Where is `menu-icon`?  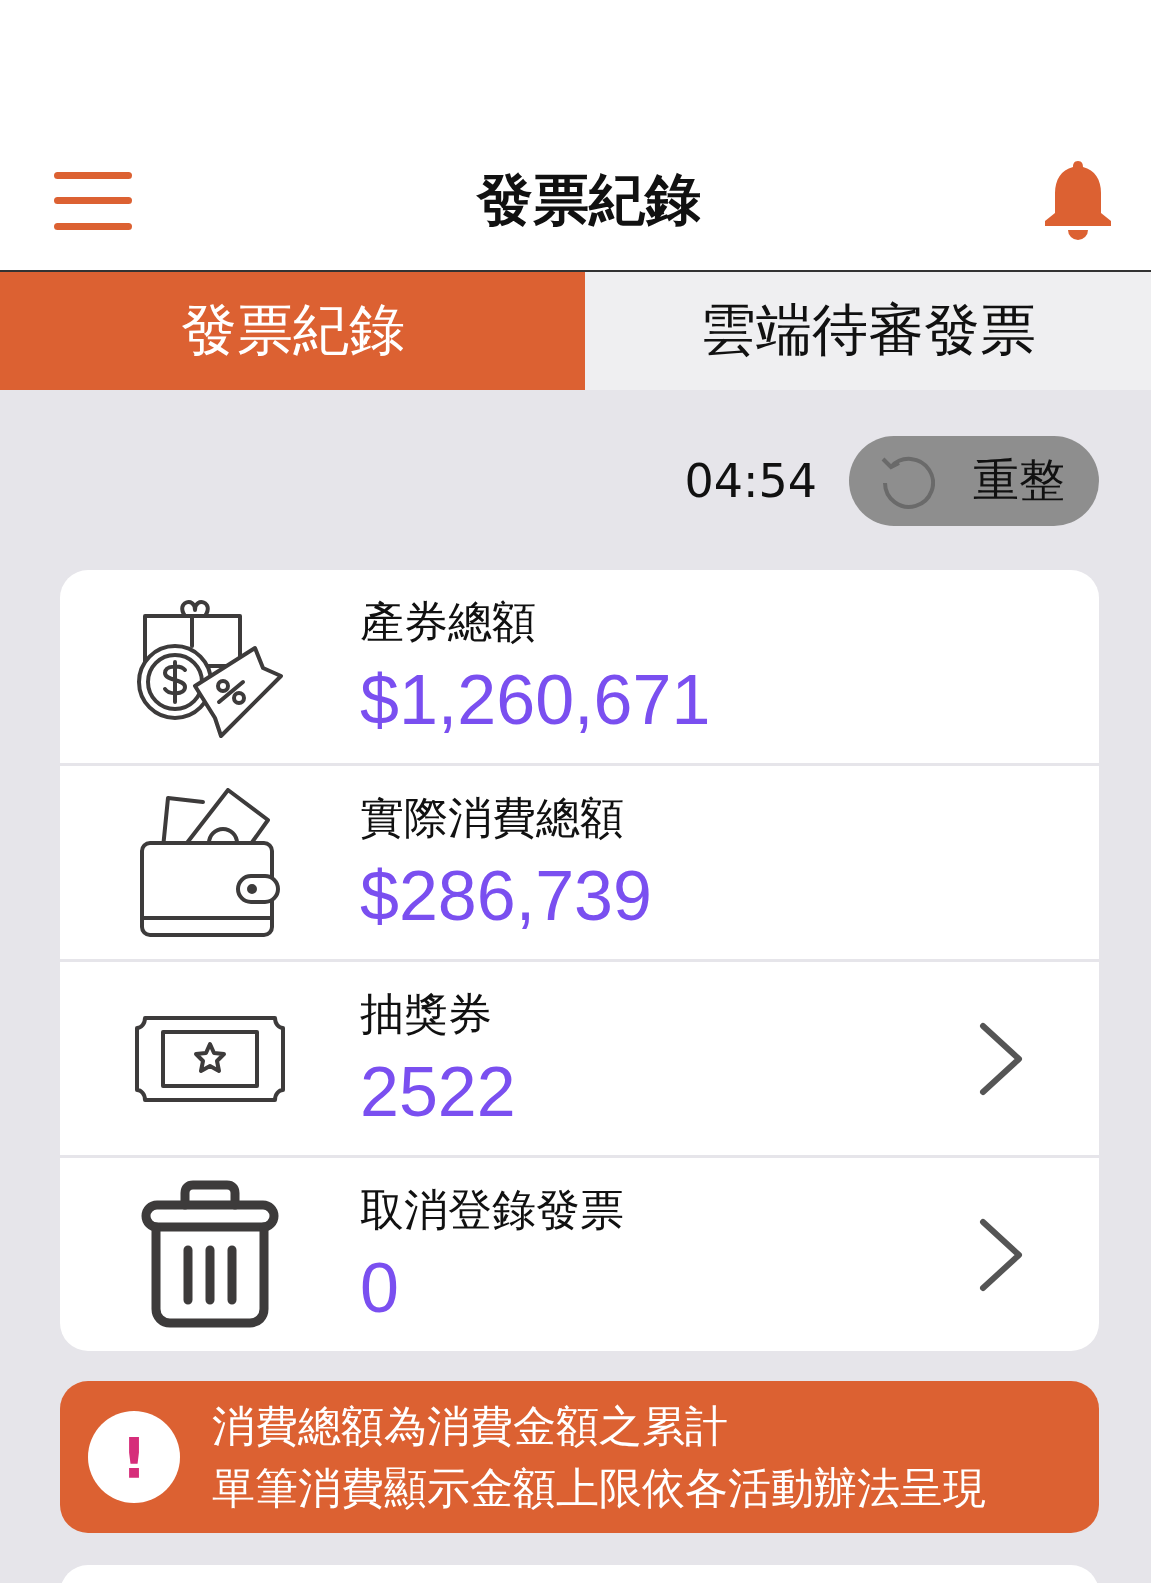
menu-icon is located at coordinates (93, 201).